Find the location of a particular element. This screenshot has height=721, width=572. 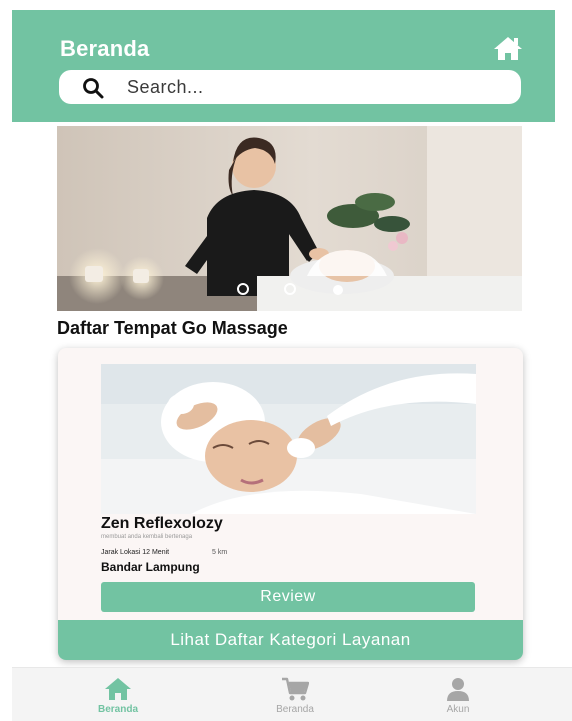

nav-label: Akun is located at coordinates (458, 709).